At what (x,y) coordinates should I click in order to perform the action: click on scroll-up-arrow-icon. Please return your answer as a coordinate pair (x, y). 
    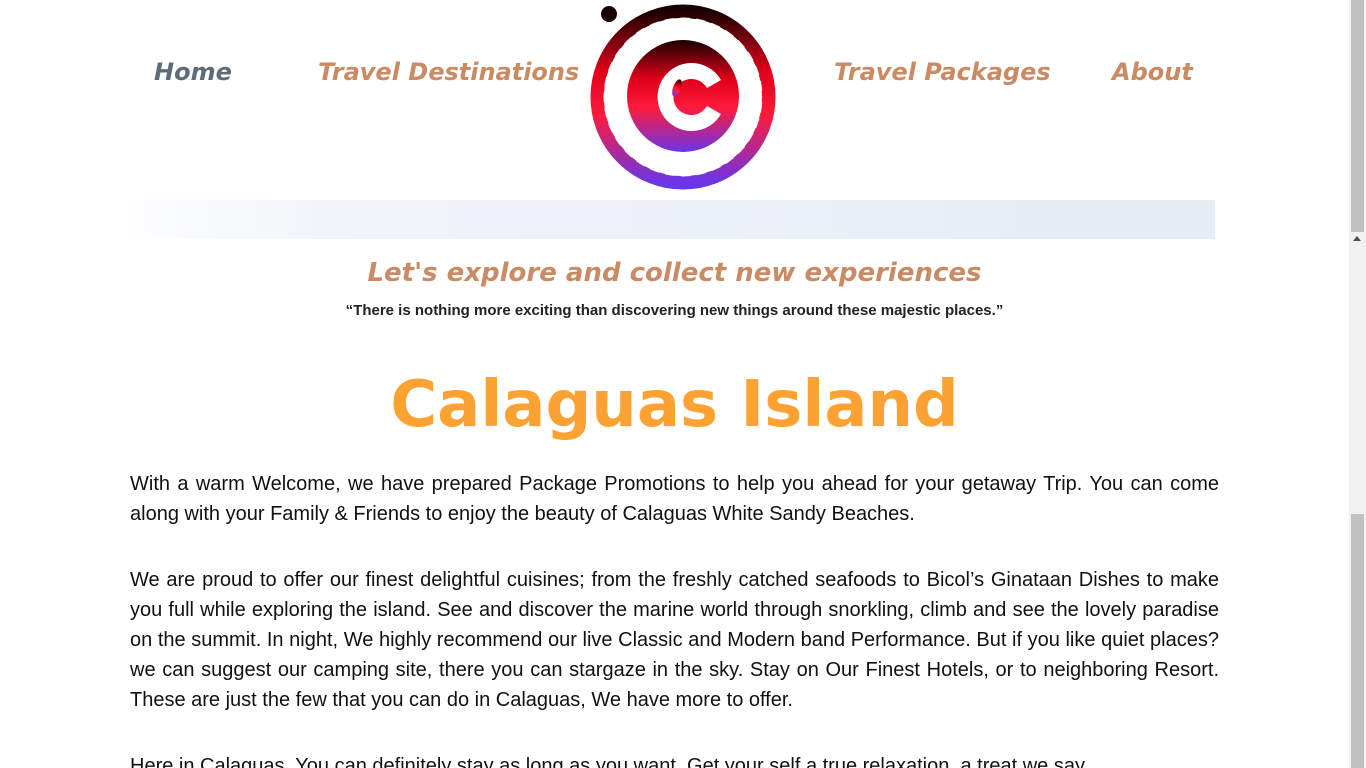
    Looking at the image, I should click on (1357, 238).